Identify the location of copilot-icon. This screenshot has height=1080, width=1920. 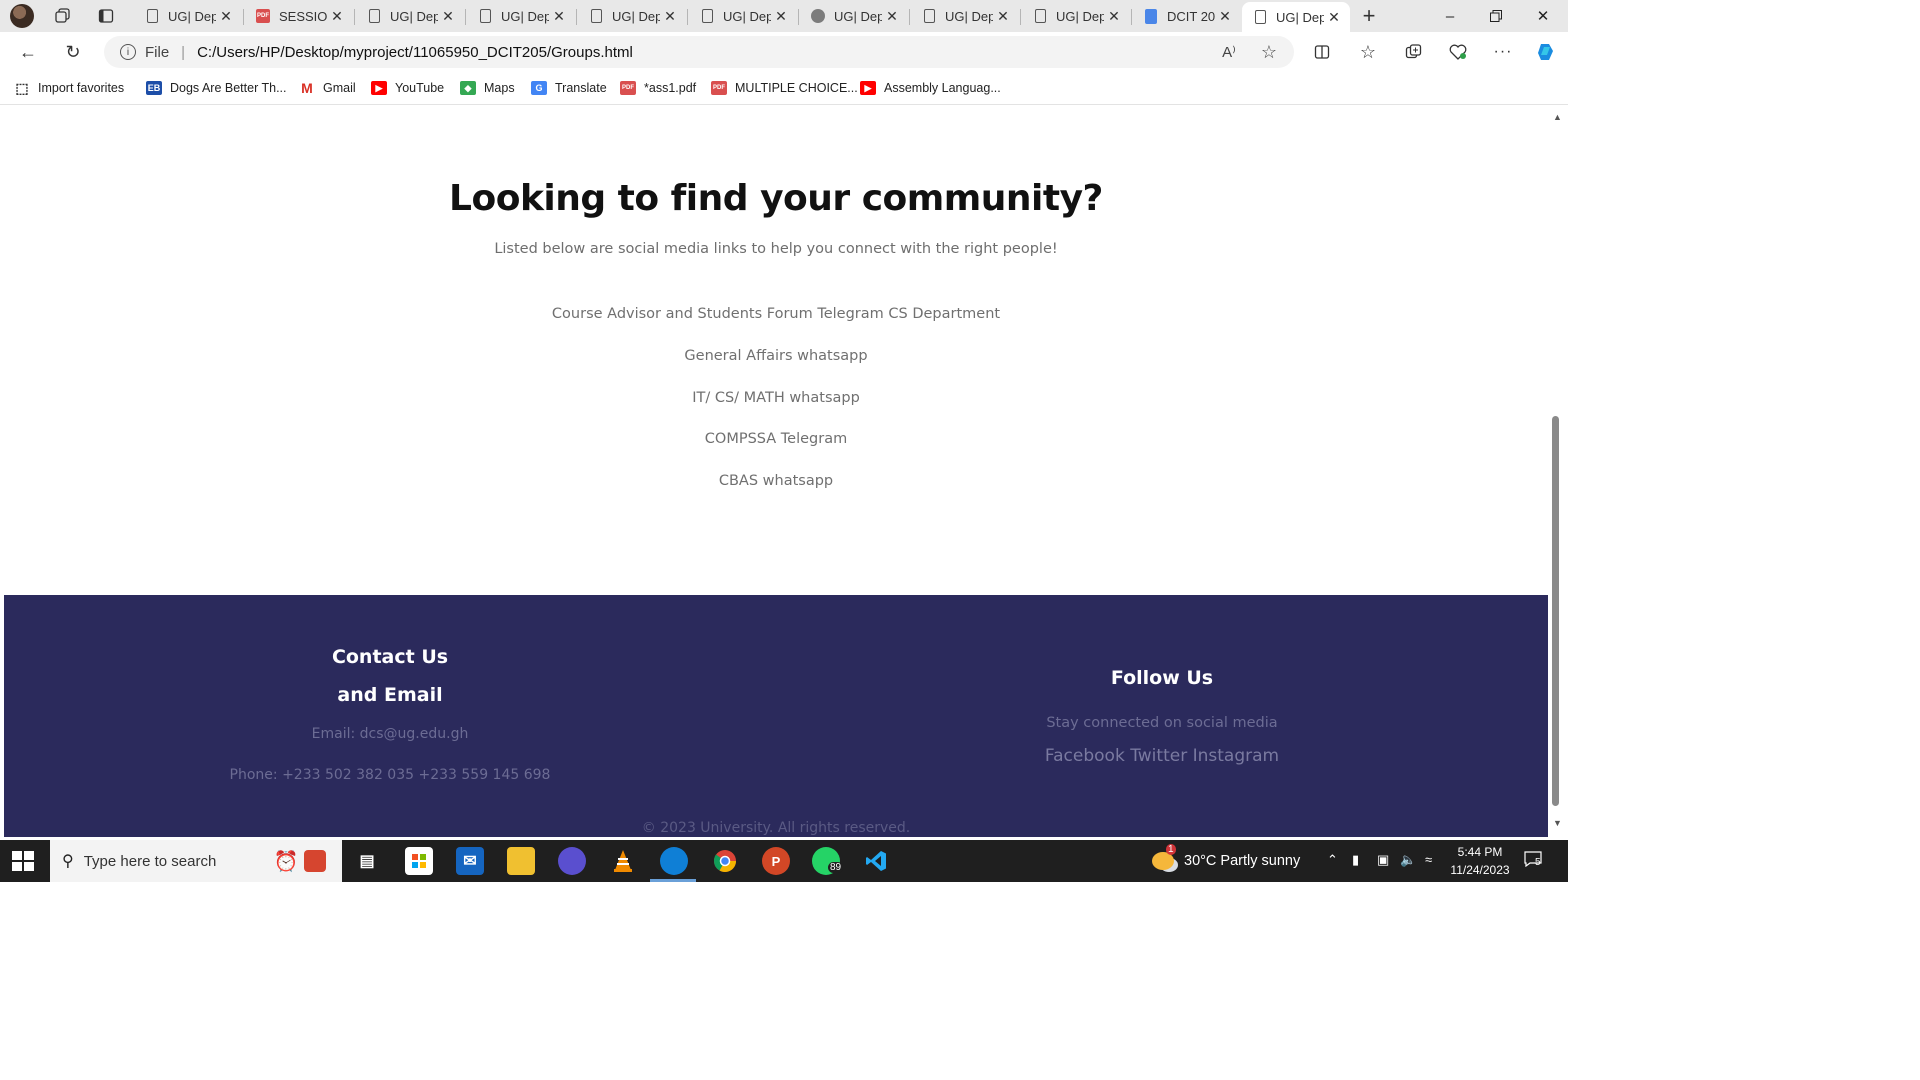
(1546, 52).